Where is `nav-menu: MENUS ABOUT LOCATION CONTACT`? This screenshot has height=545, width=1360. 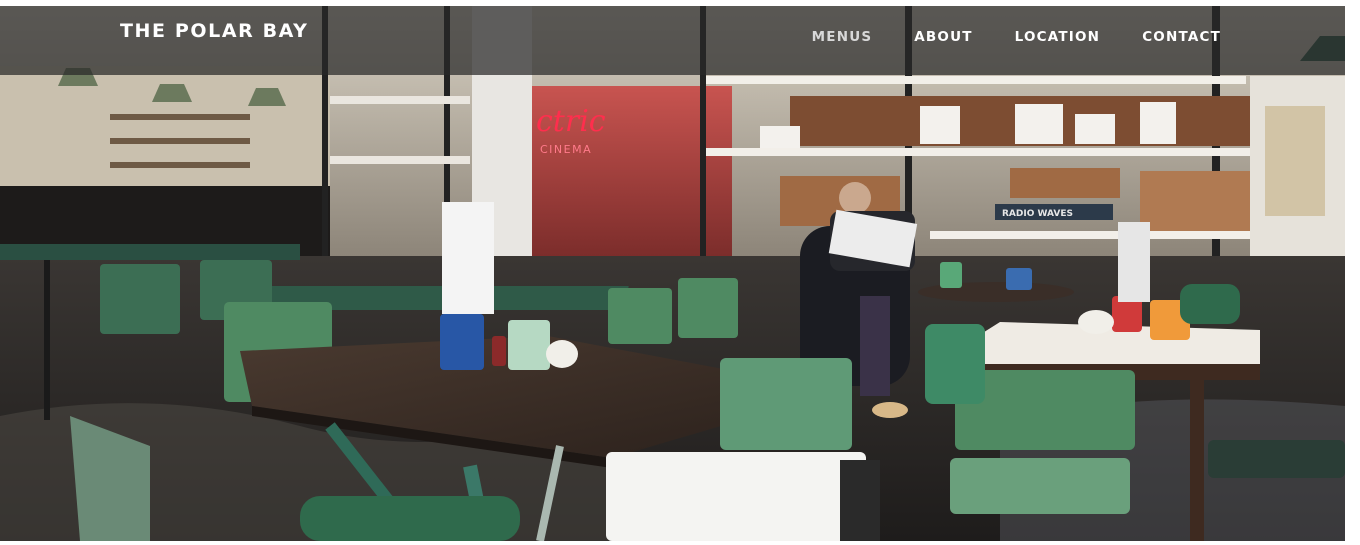 nav-menu: MENUS ABOUT LOCATION CONTACT is located at coordinates (995, 37).